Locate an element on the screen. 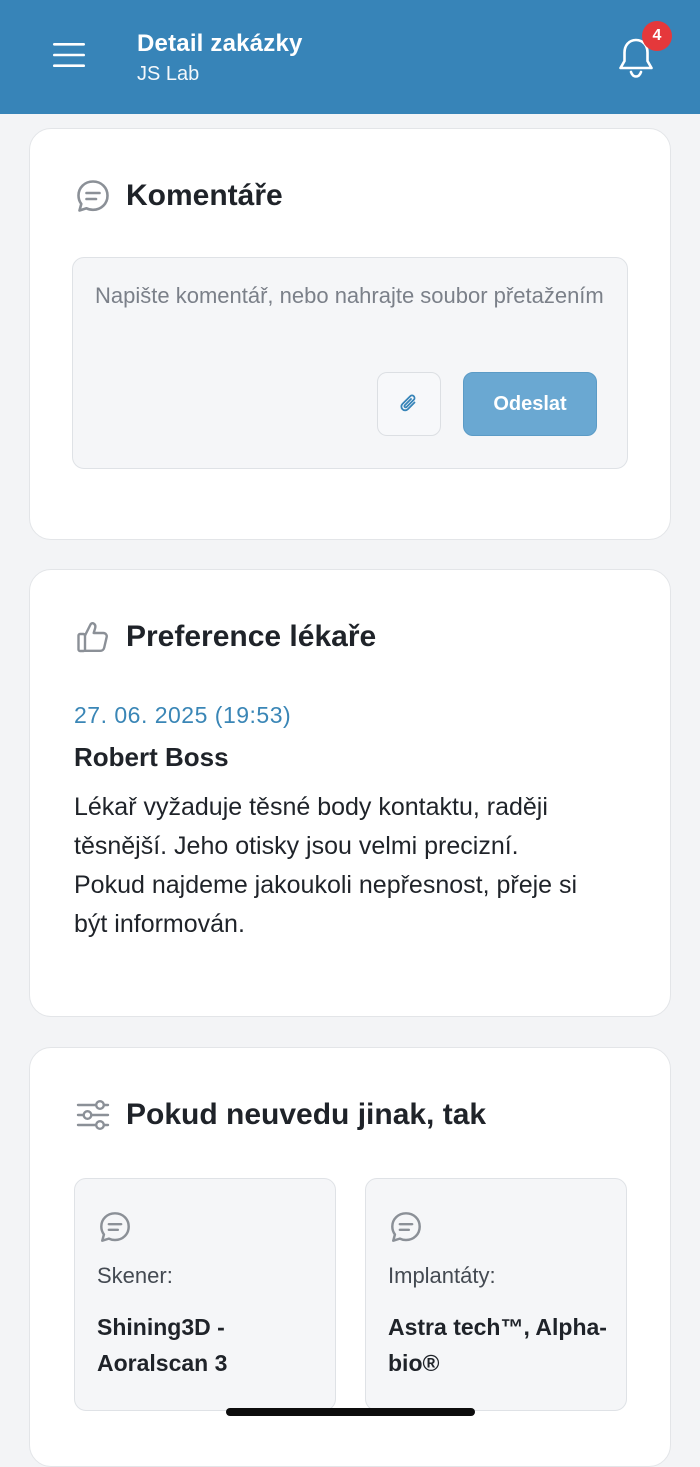 The height and width of the screenshot is (1467, 700). hamburger-menu-button is located at coordinates (69, 55).